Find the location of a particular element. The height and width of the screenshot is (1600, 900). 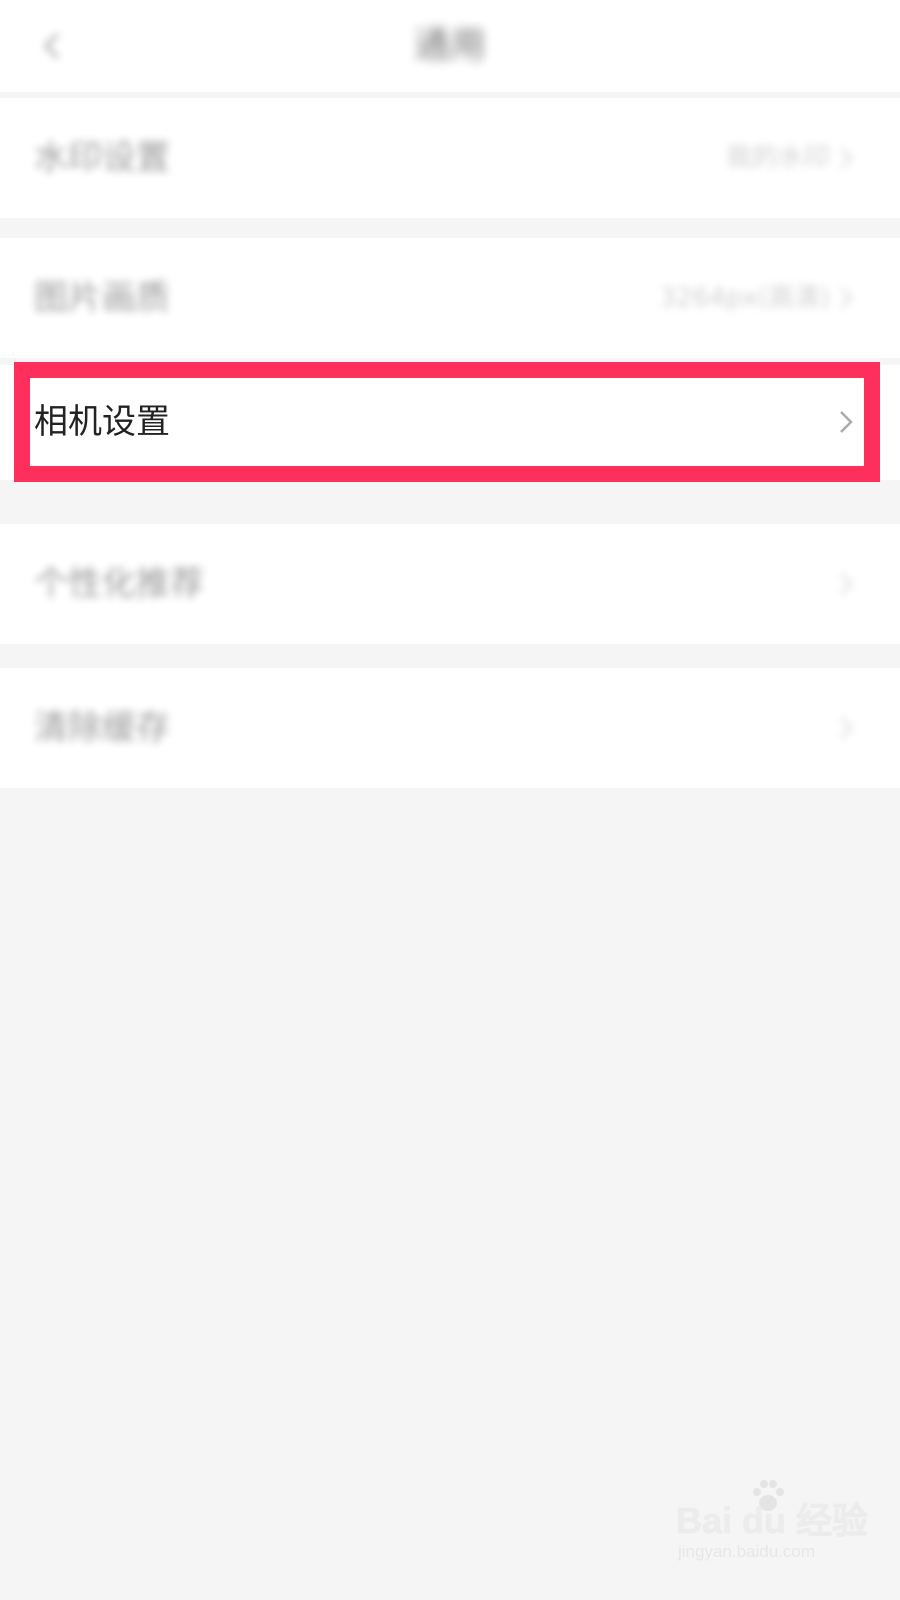

watermark-brand: Bai du 经验 is located at coordinates (772, 1520).